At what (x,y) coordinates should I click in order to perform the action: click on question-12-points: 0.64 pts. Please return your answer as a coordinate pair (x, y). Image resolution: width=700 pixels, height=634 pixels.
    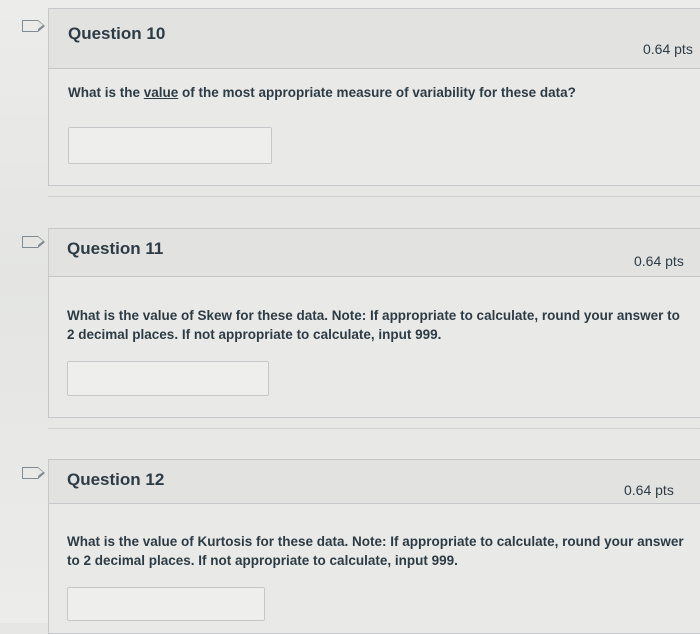
    Looking at the image, I should click on (649, 490).